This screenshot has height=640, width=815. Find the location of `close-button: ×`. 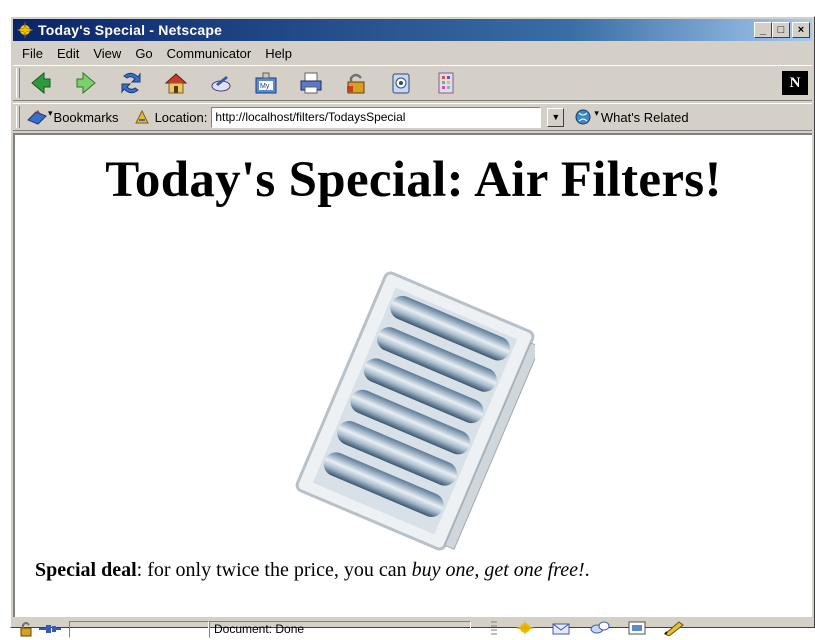

close-button: × is located at coordinates (801, 30).